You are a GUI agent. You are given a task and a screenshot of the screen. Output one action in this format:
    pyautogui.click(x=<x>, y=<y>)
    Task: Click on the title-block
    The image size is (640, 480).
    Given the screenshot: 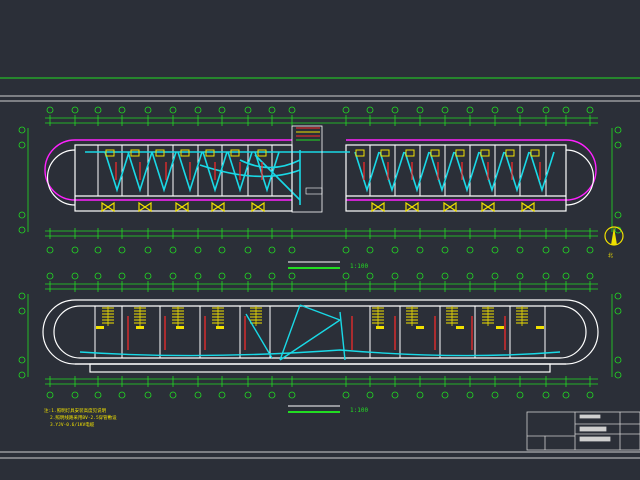 What is the action you would take?
    pyautogui.click(x=583, y=431)
    